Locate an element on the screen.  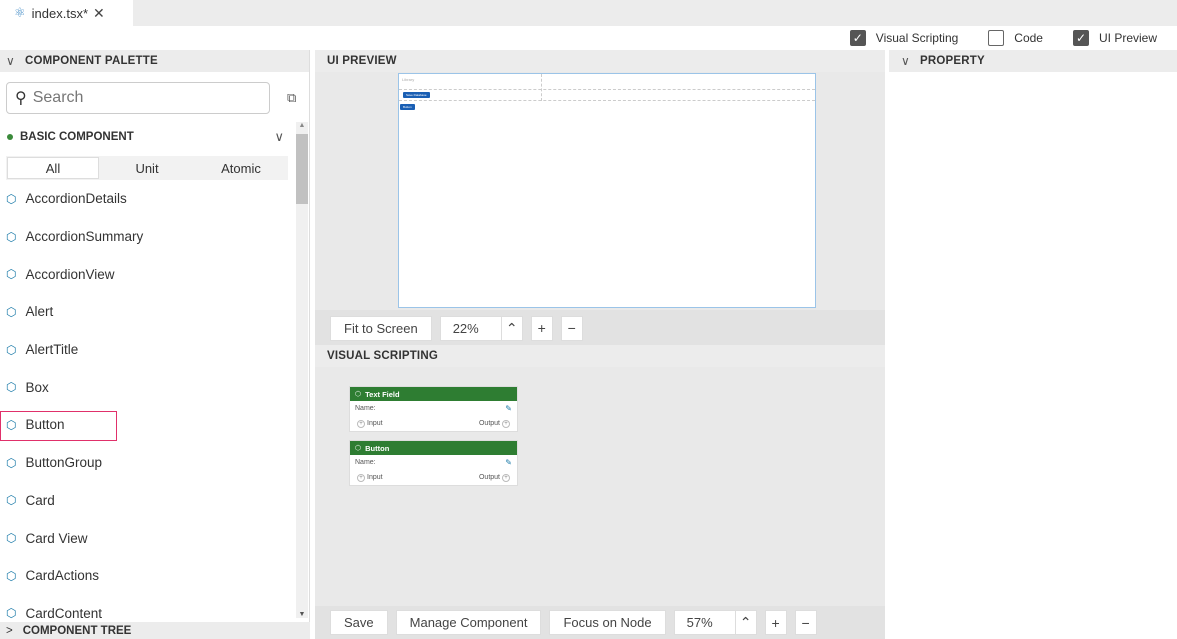
chevron-down-icon: ∨ is located at coordinates (279, 137).